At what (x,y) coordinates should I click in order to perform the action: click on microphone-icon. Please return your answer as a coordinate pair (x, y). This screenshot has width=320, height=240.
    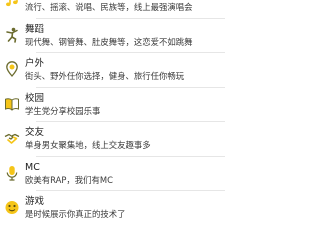
    Looking at the image, I should click on (12, 173).